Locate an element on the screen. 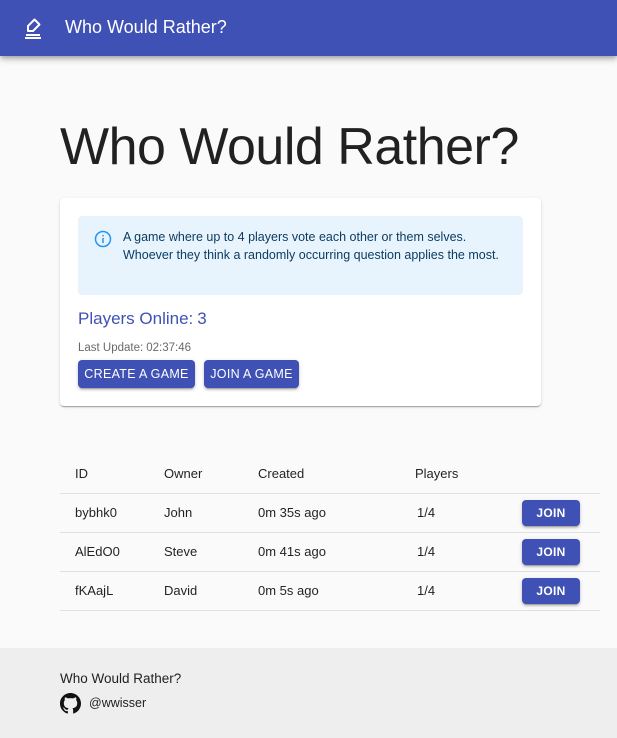  table-row: bybhk0 John 0m 35s ago 1/4 JOIN is located at coordinates (330, 513).